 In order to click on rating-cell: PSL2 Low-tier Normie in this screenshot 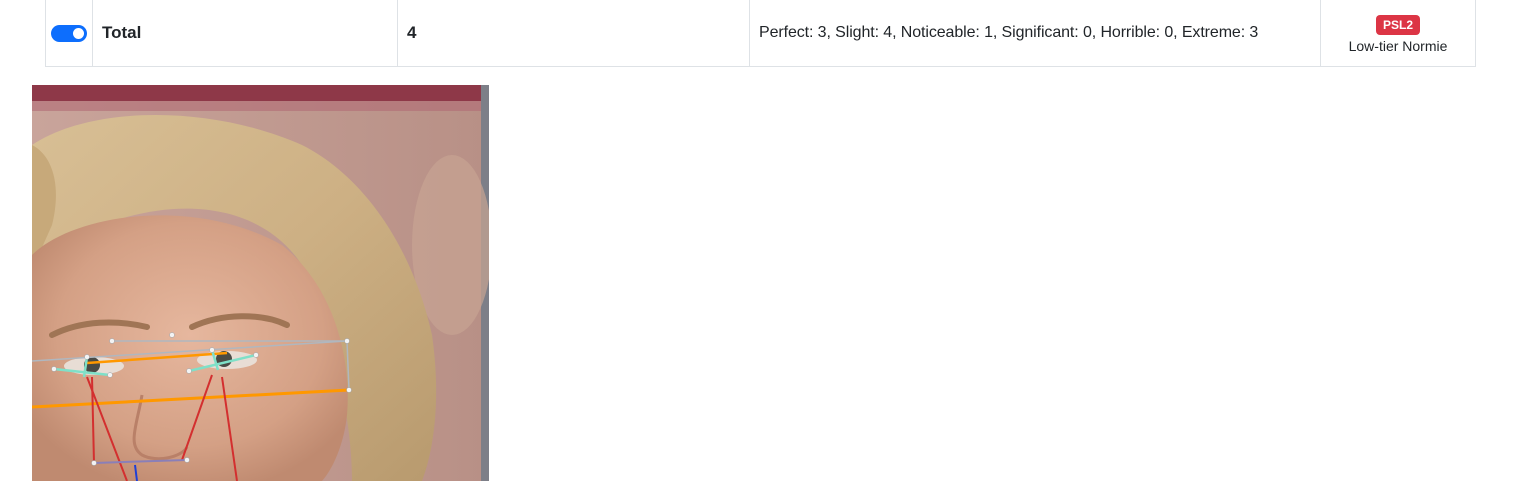, I will do `click(1398, 33)`.